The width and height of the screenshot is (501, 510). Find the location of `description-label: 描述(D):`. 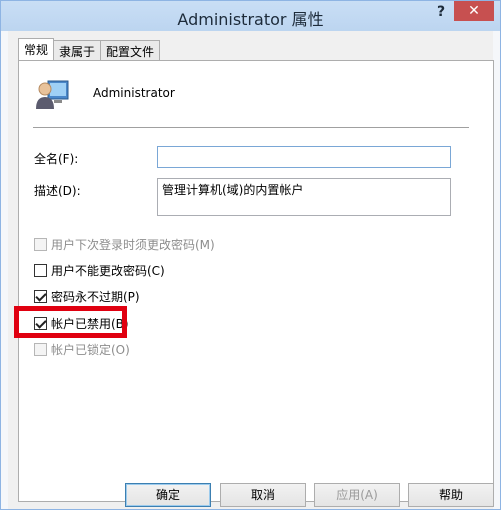

description-label: 描述(D): is located at coordinates (57, 191).